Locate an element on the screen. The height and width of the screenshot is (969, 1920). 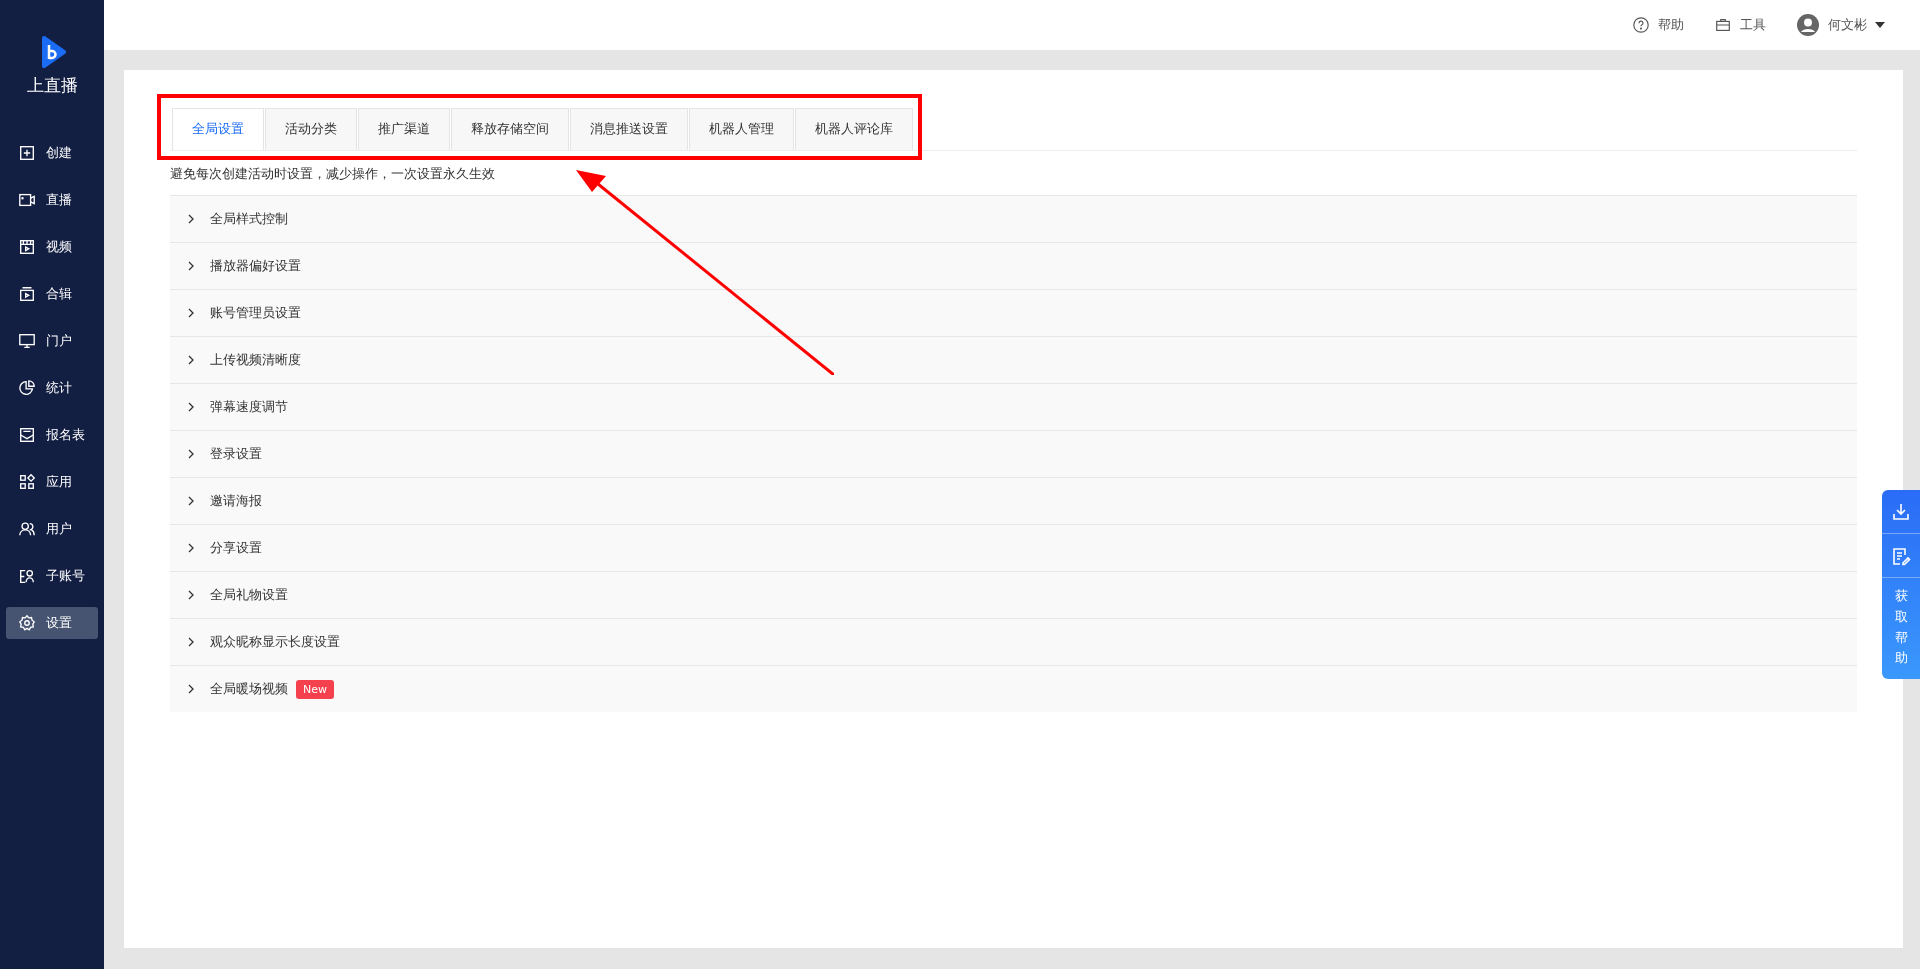
users-icon is located at coordinates (27, 529).